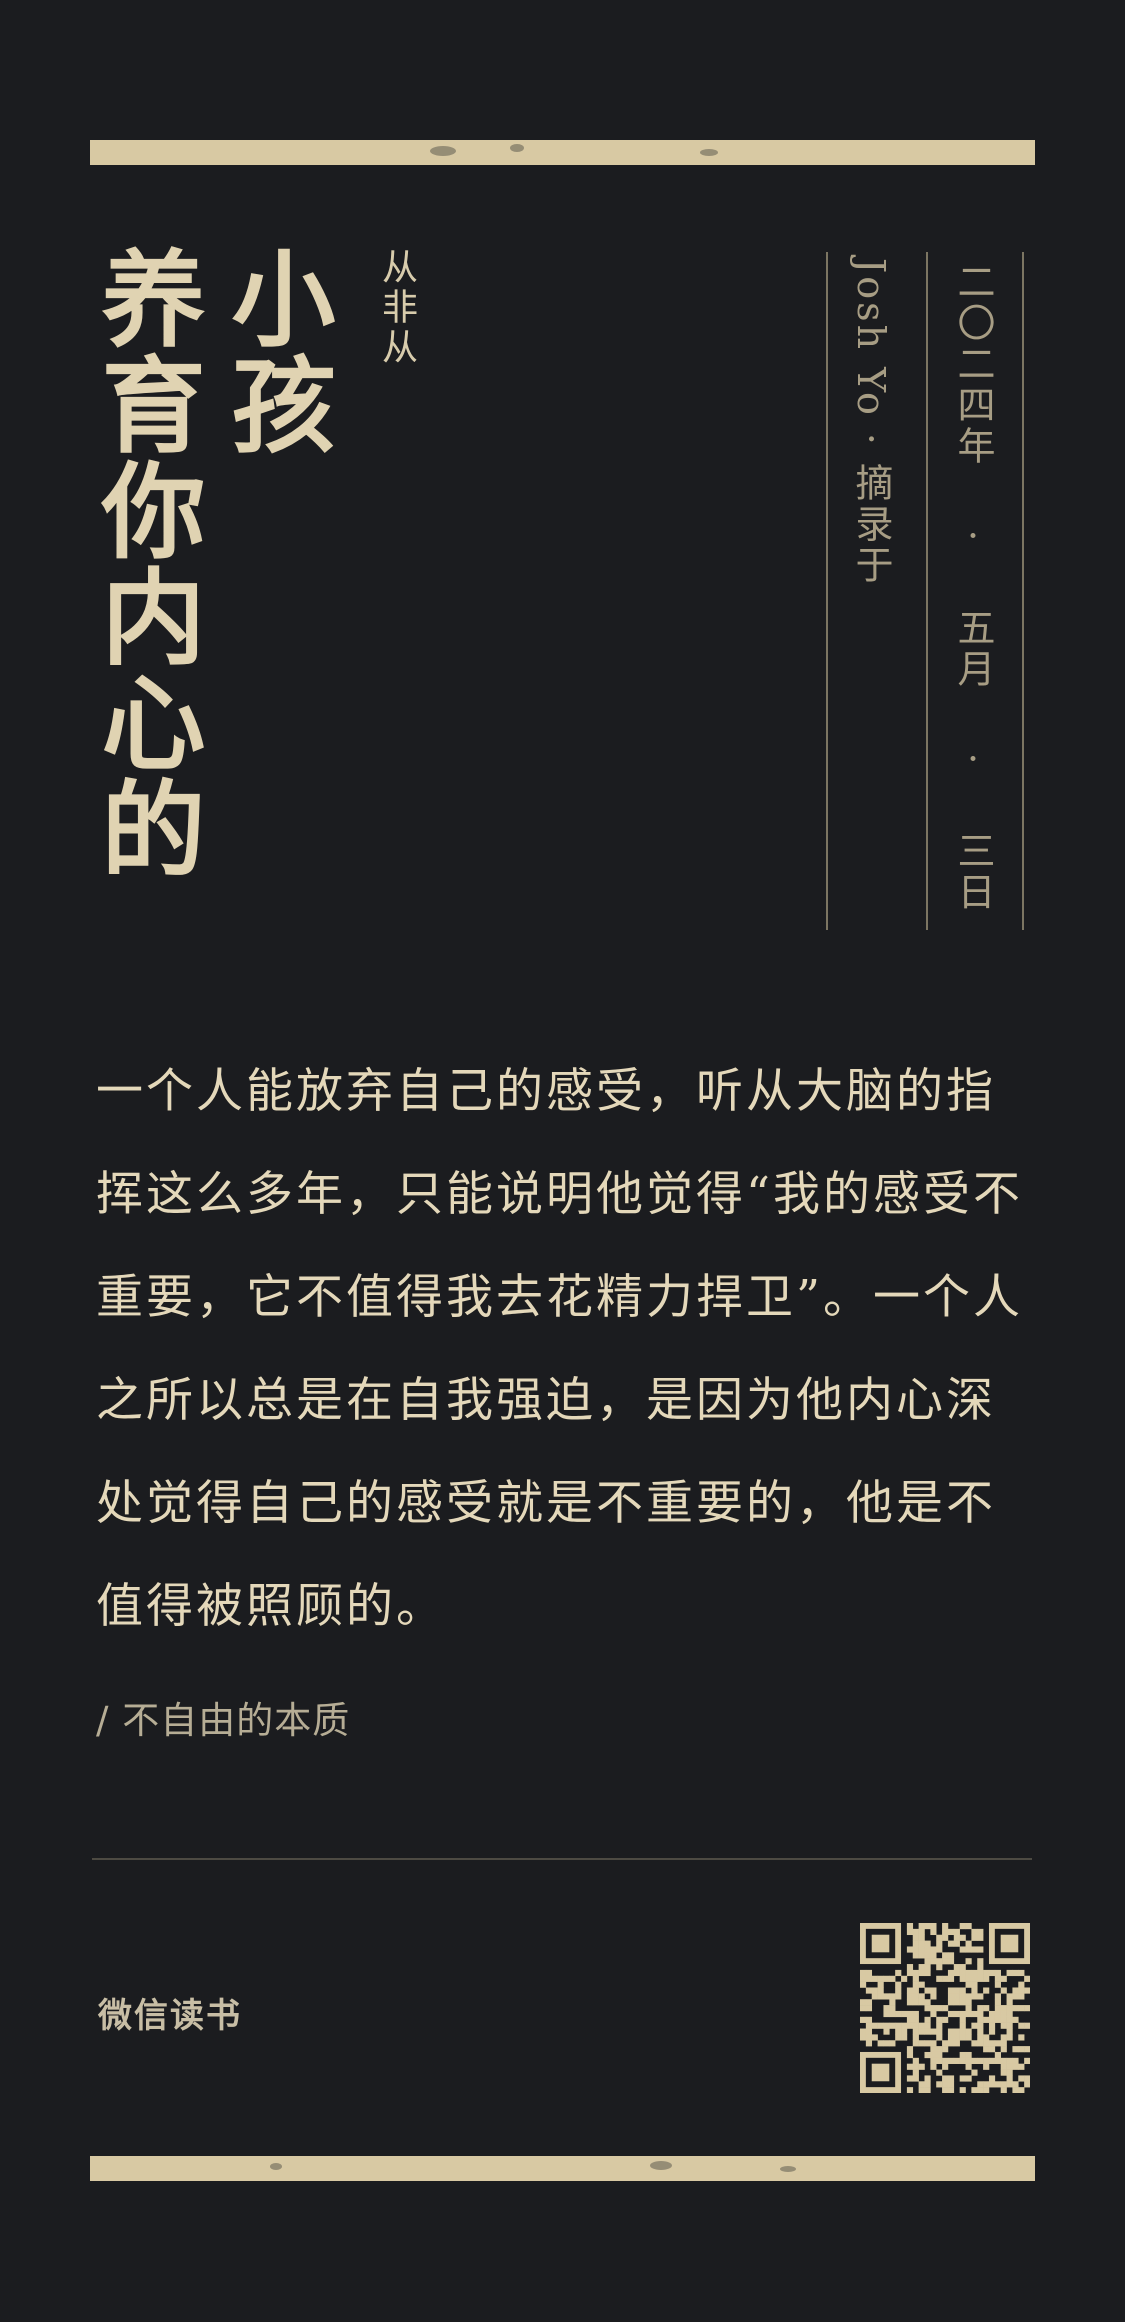 The width and height of the screenshot is (1125, 2322). I want to click on qr-code-icon, so click(945, 2008).